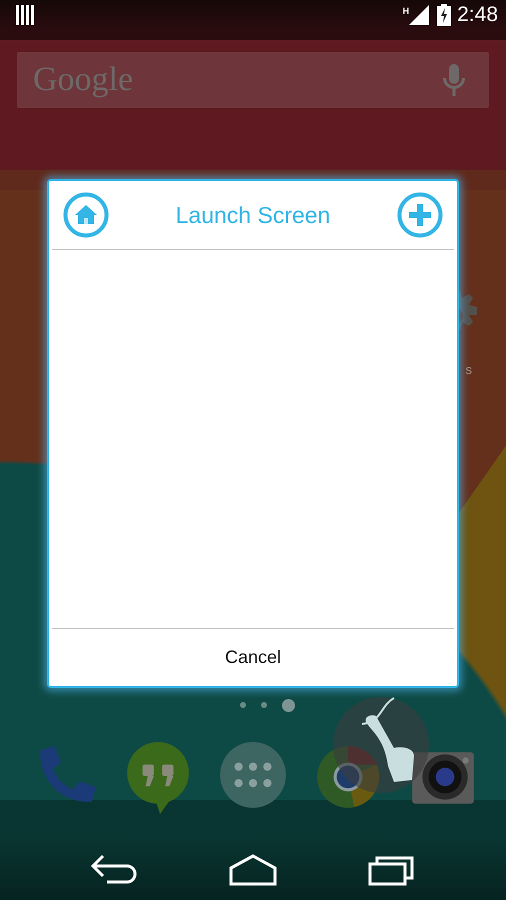 Image resolution: width=506 pixels, height=900 pixels. What do you see at coordinates (444, 15) in the screenshot?
I see `battery-icon` at bounding box center [444, 15].